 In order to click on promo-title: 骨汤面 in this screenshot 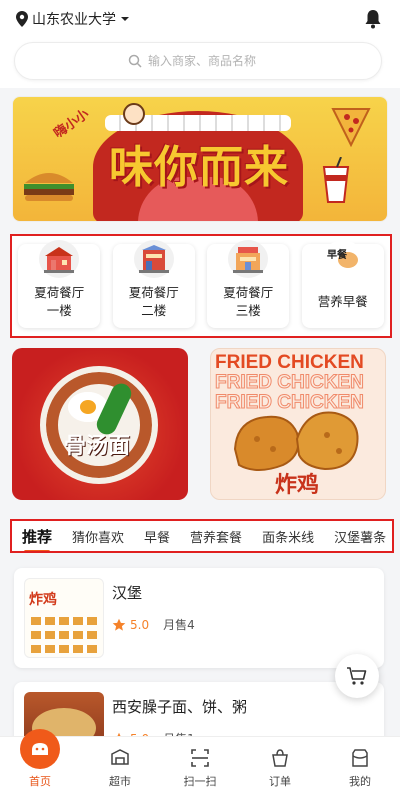, I will do `click(97, 446)`.